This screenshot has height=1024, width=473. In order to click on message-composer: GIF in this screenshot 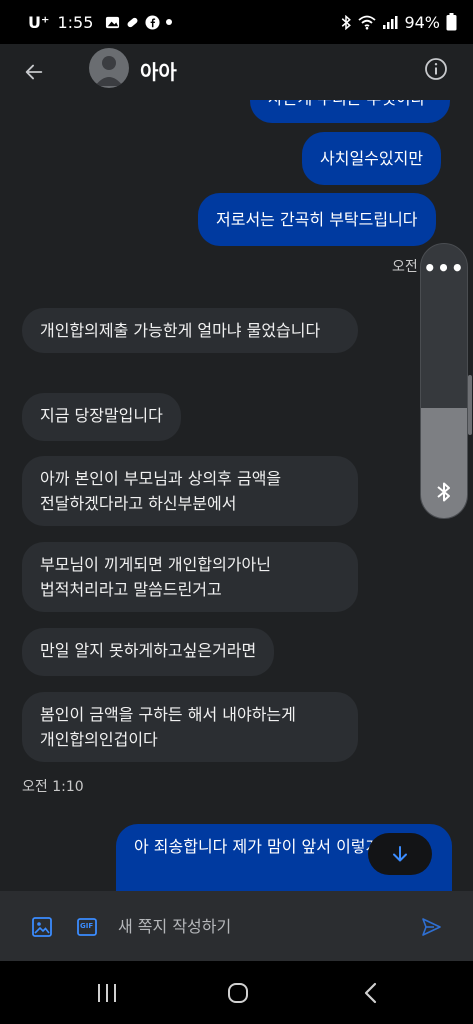, I will do `click(236, 926)`.